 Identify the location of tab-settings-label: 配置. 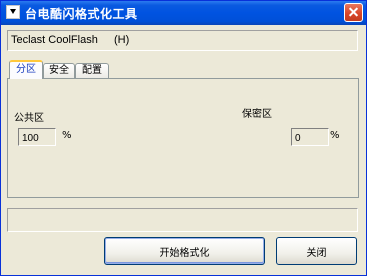
(92, 70).